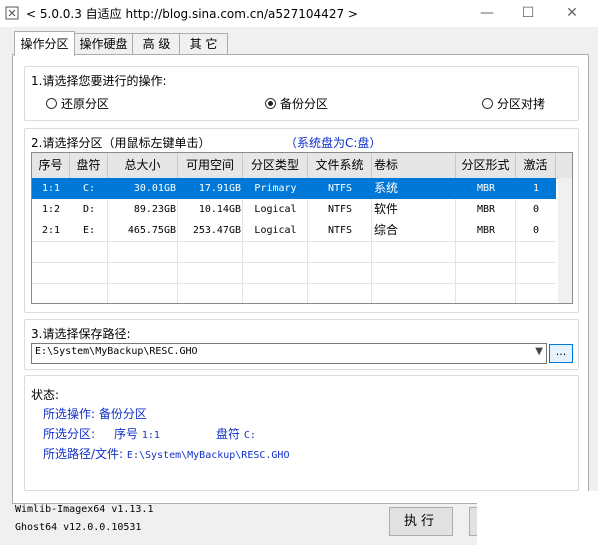 The width and height of the screenshot is (598, 545). I want to click on cell-no: 2:1, so click(51, 230).